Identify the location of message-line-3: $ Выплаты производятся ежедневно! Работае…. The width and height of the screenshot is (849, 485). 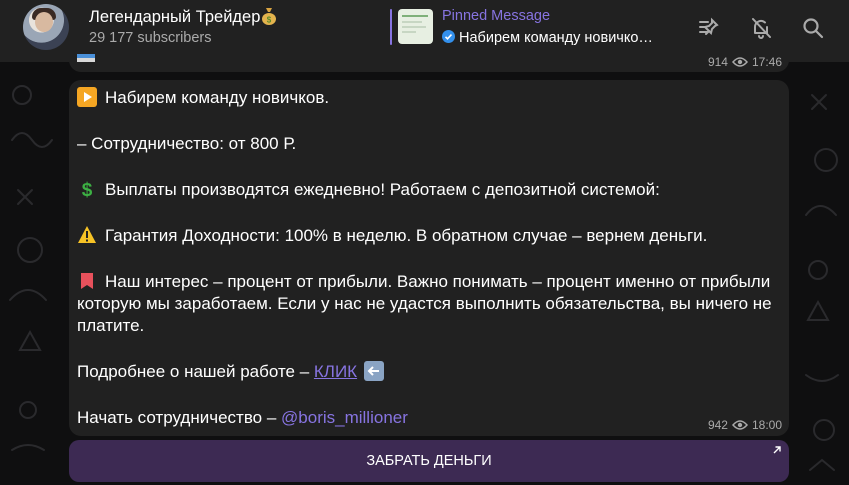
(432, 190).